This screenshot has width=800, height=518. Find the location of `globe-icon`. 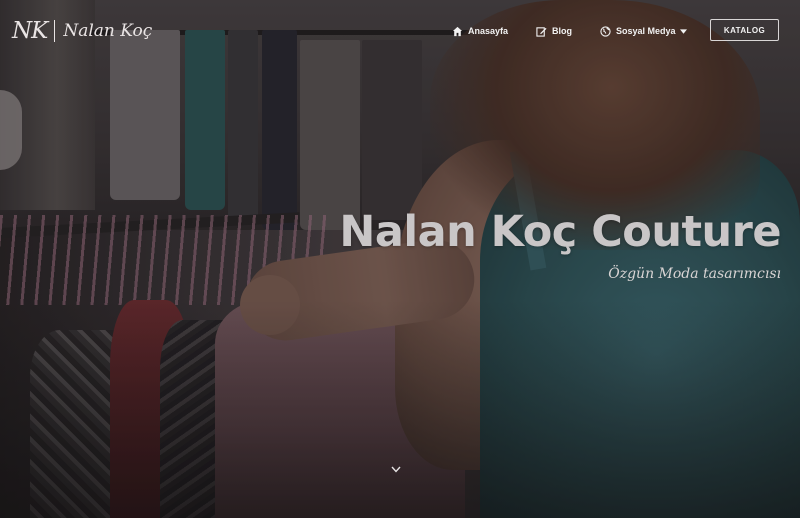

globe-icon is located at coordinates (605, 31).